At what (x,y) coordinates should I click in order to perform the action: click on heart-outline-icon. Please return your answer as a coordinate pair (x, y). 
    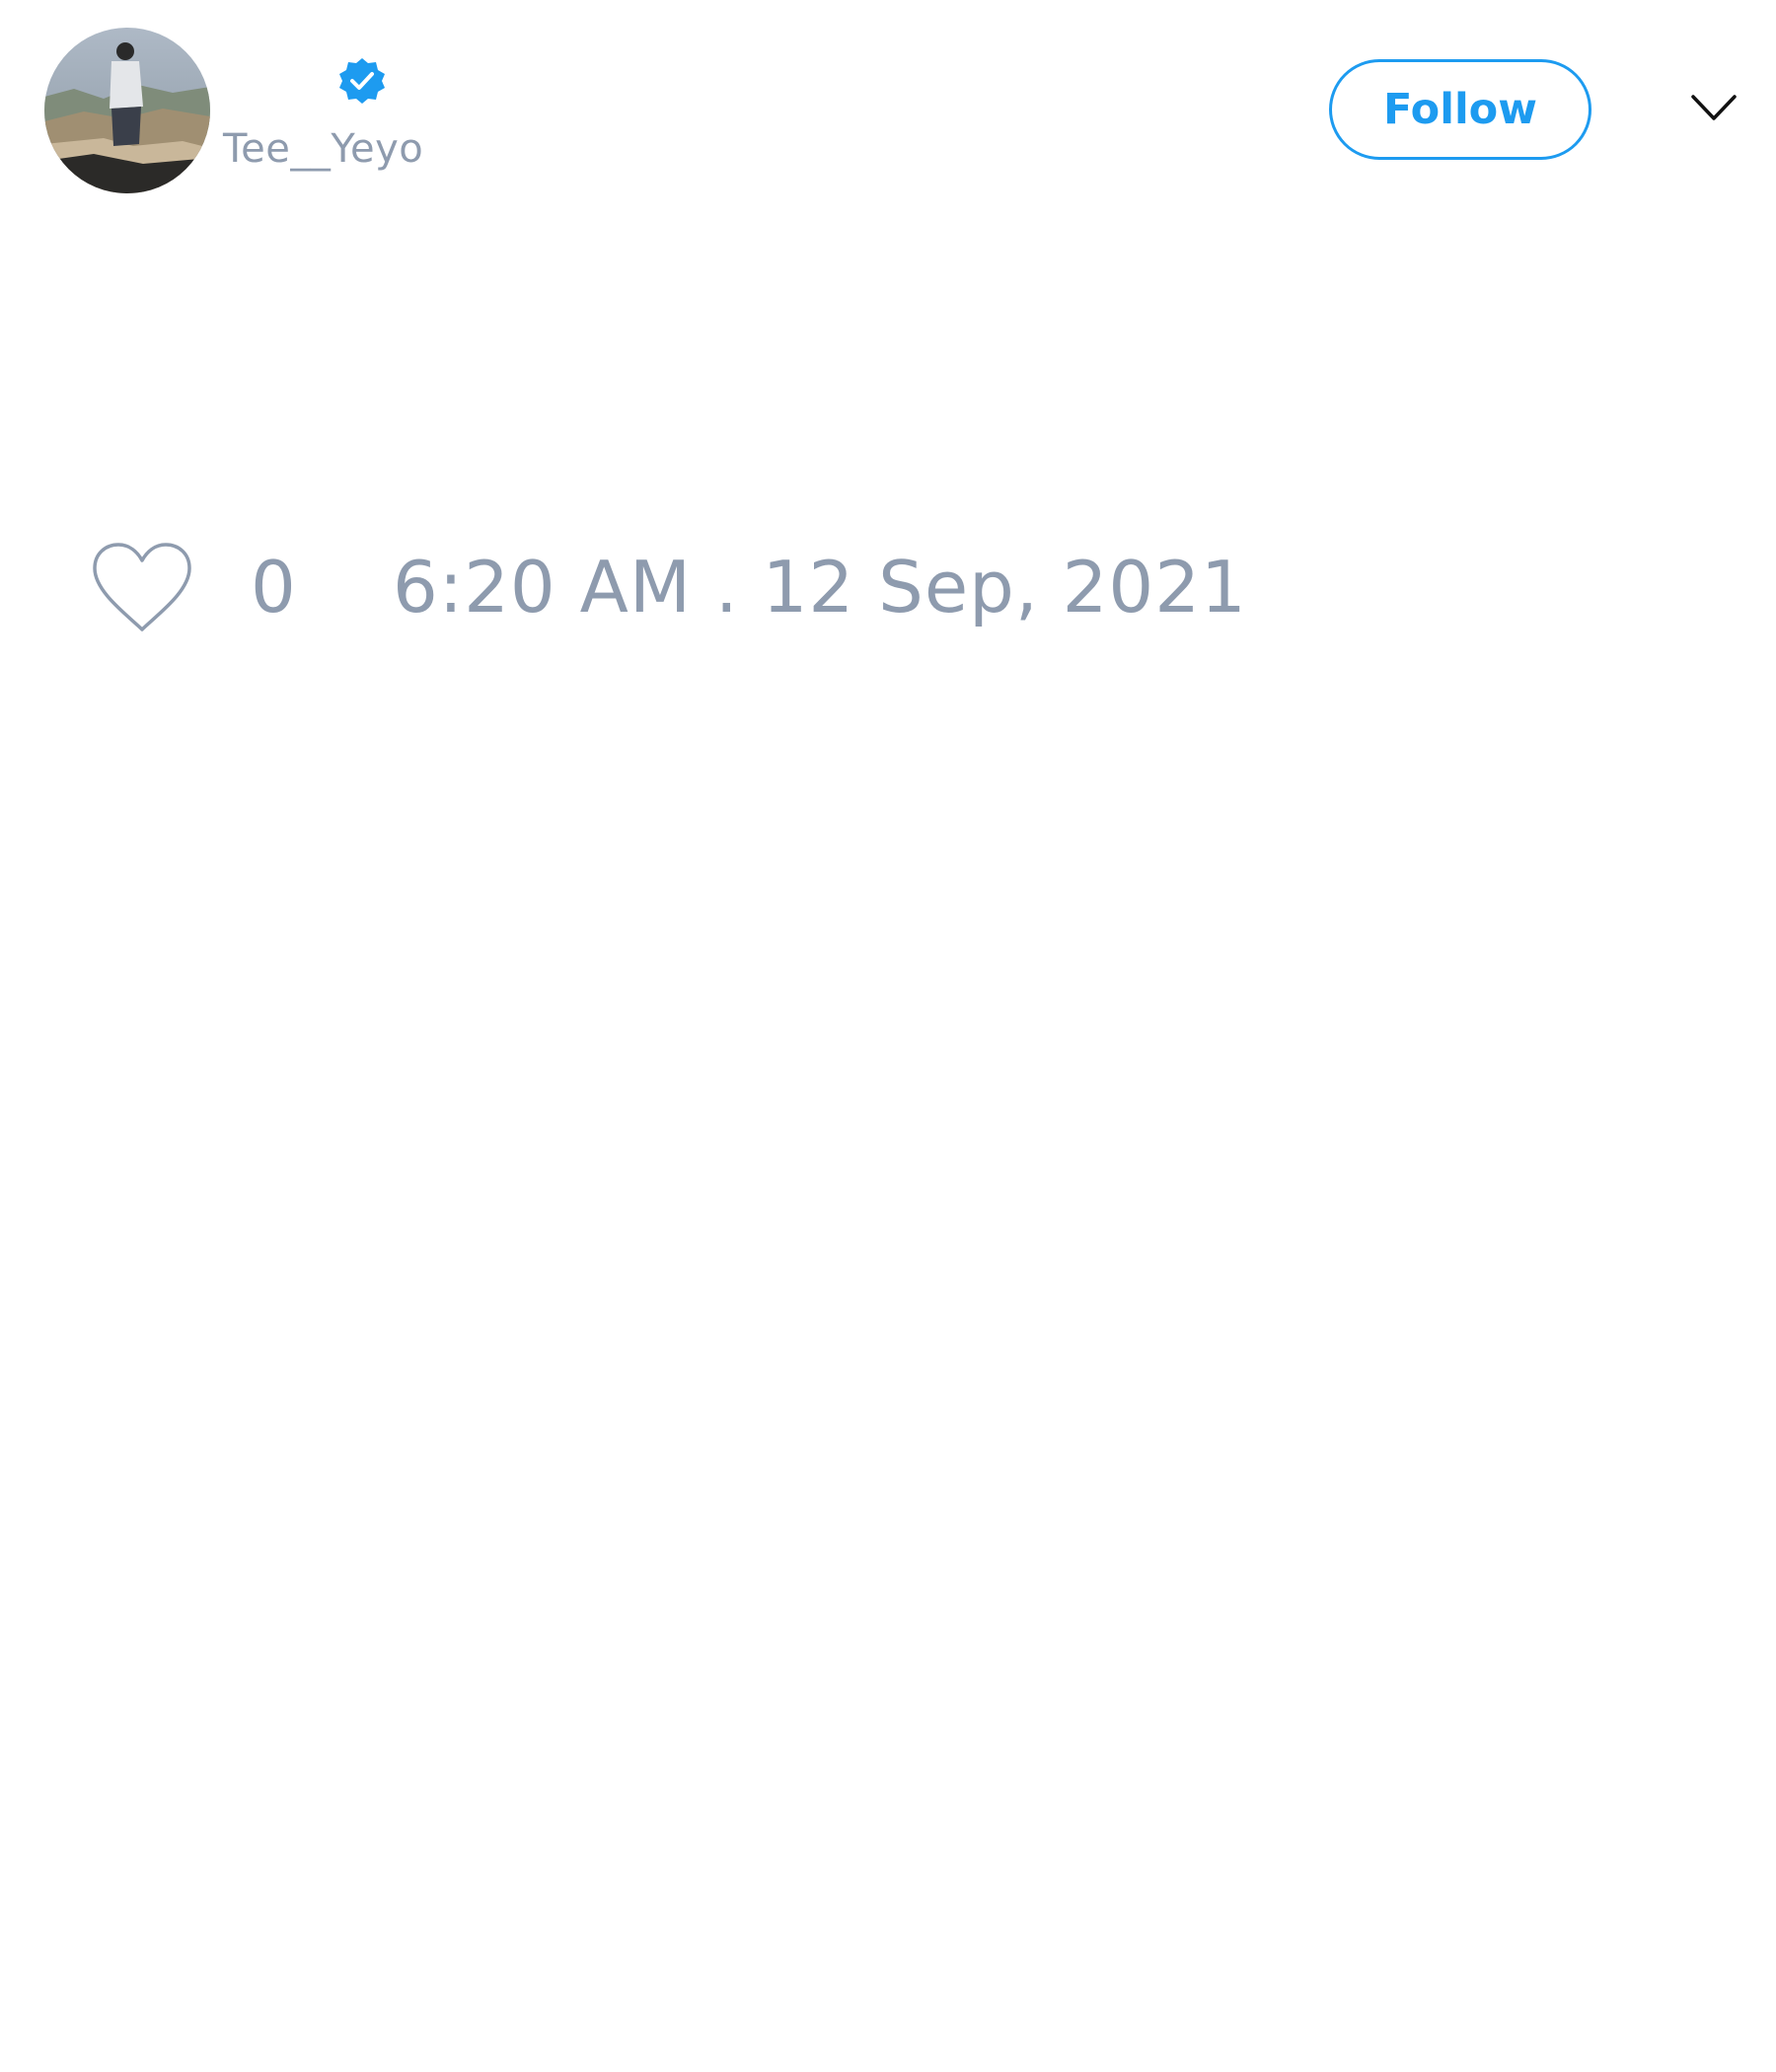
    Looking at the image, I should click on (142, 588).